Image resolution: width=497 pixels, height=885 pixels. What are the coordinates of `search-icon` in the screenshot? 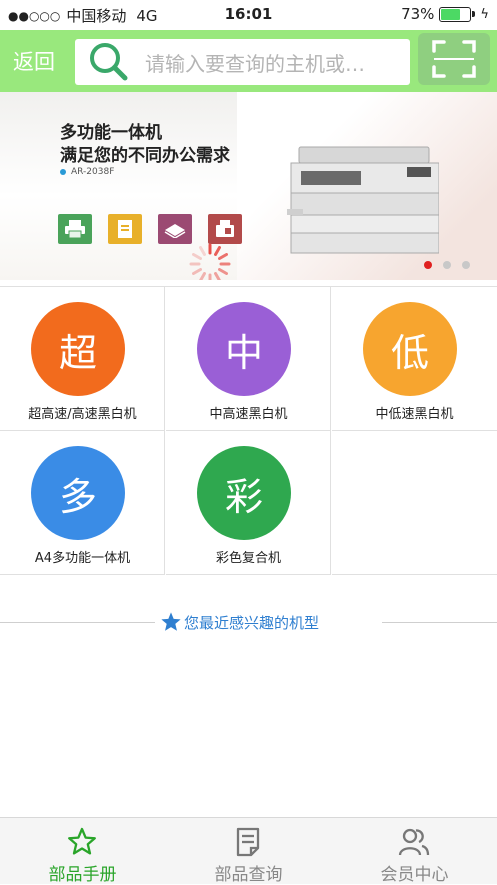 It's located at (109, 62).